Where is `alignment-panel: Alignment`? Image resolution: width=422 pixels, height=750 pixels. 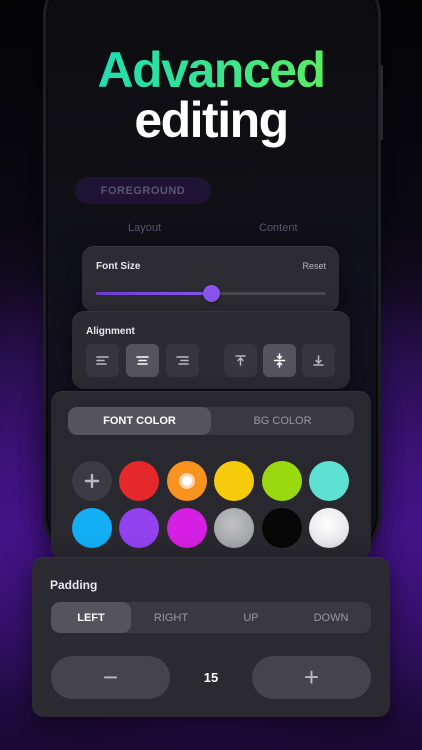
alignment-panel: Alignment is located at coordinates (211, 350).